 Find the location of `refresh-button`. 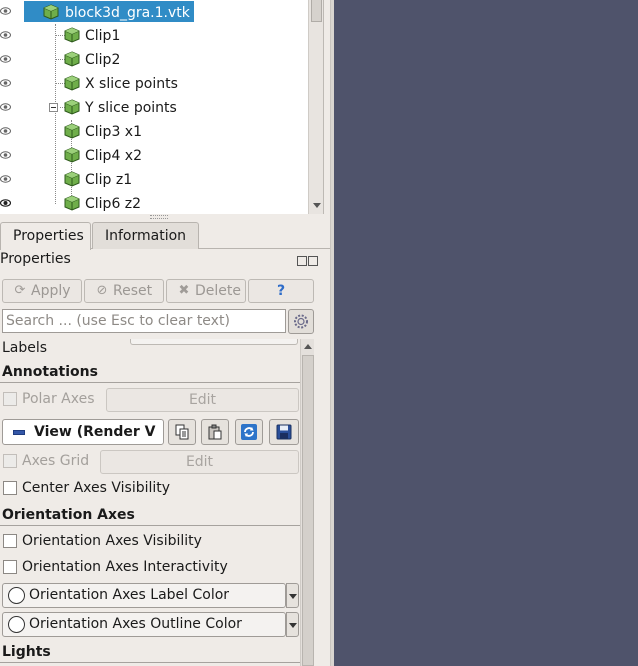

refresh-button is located at coordinates (249, 432).